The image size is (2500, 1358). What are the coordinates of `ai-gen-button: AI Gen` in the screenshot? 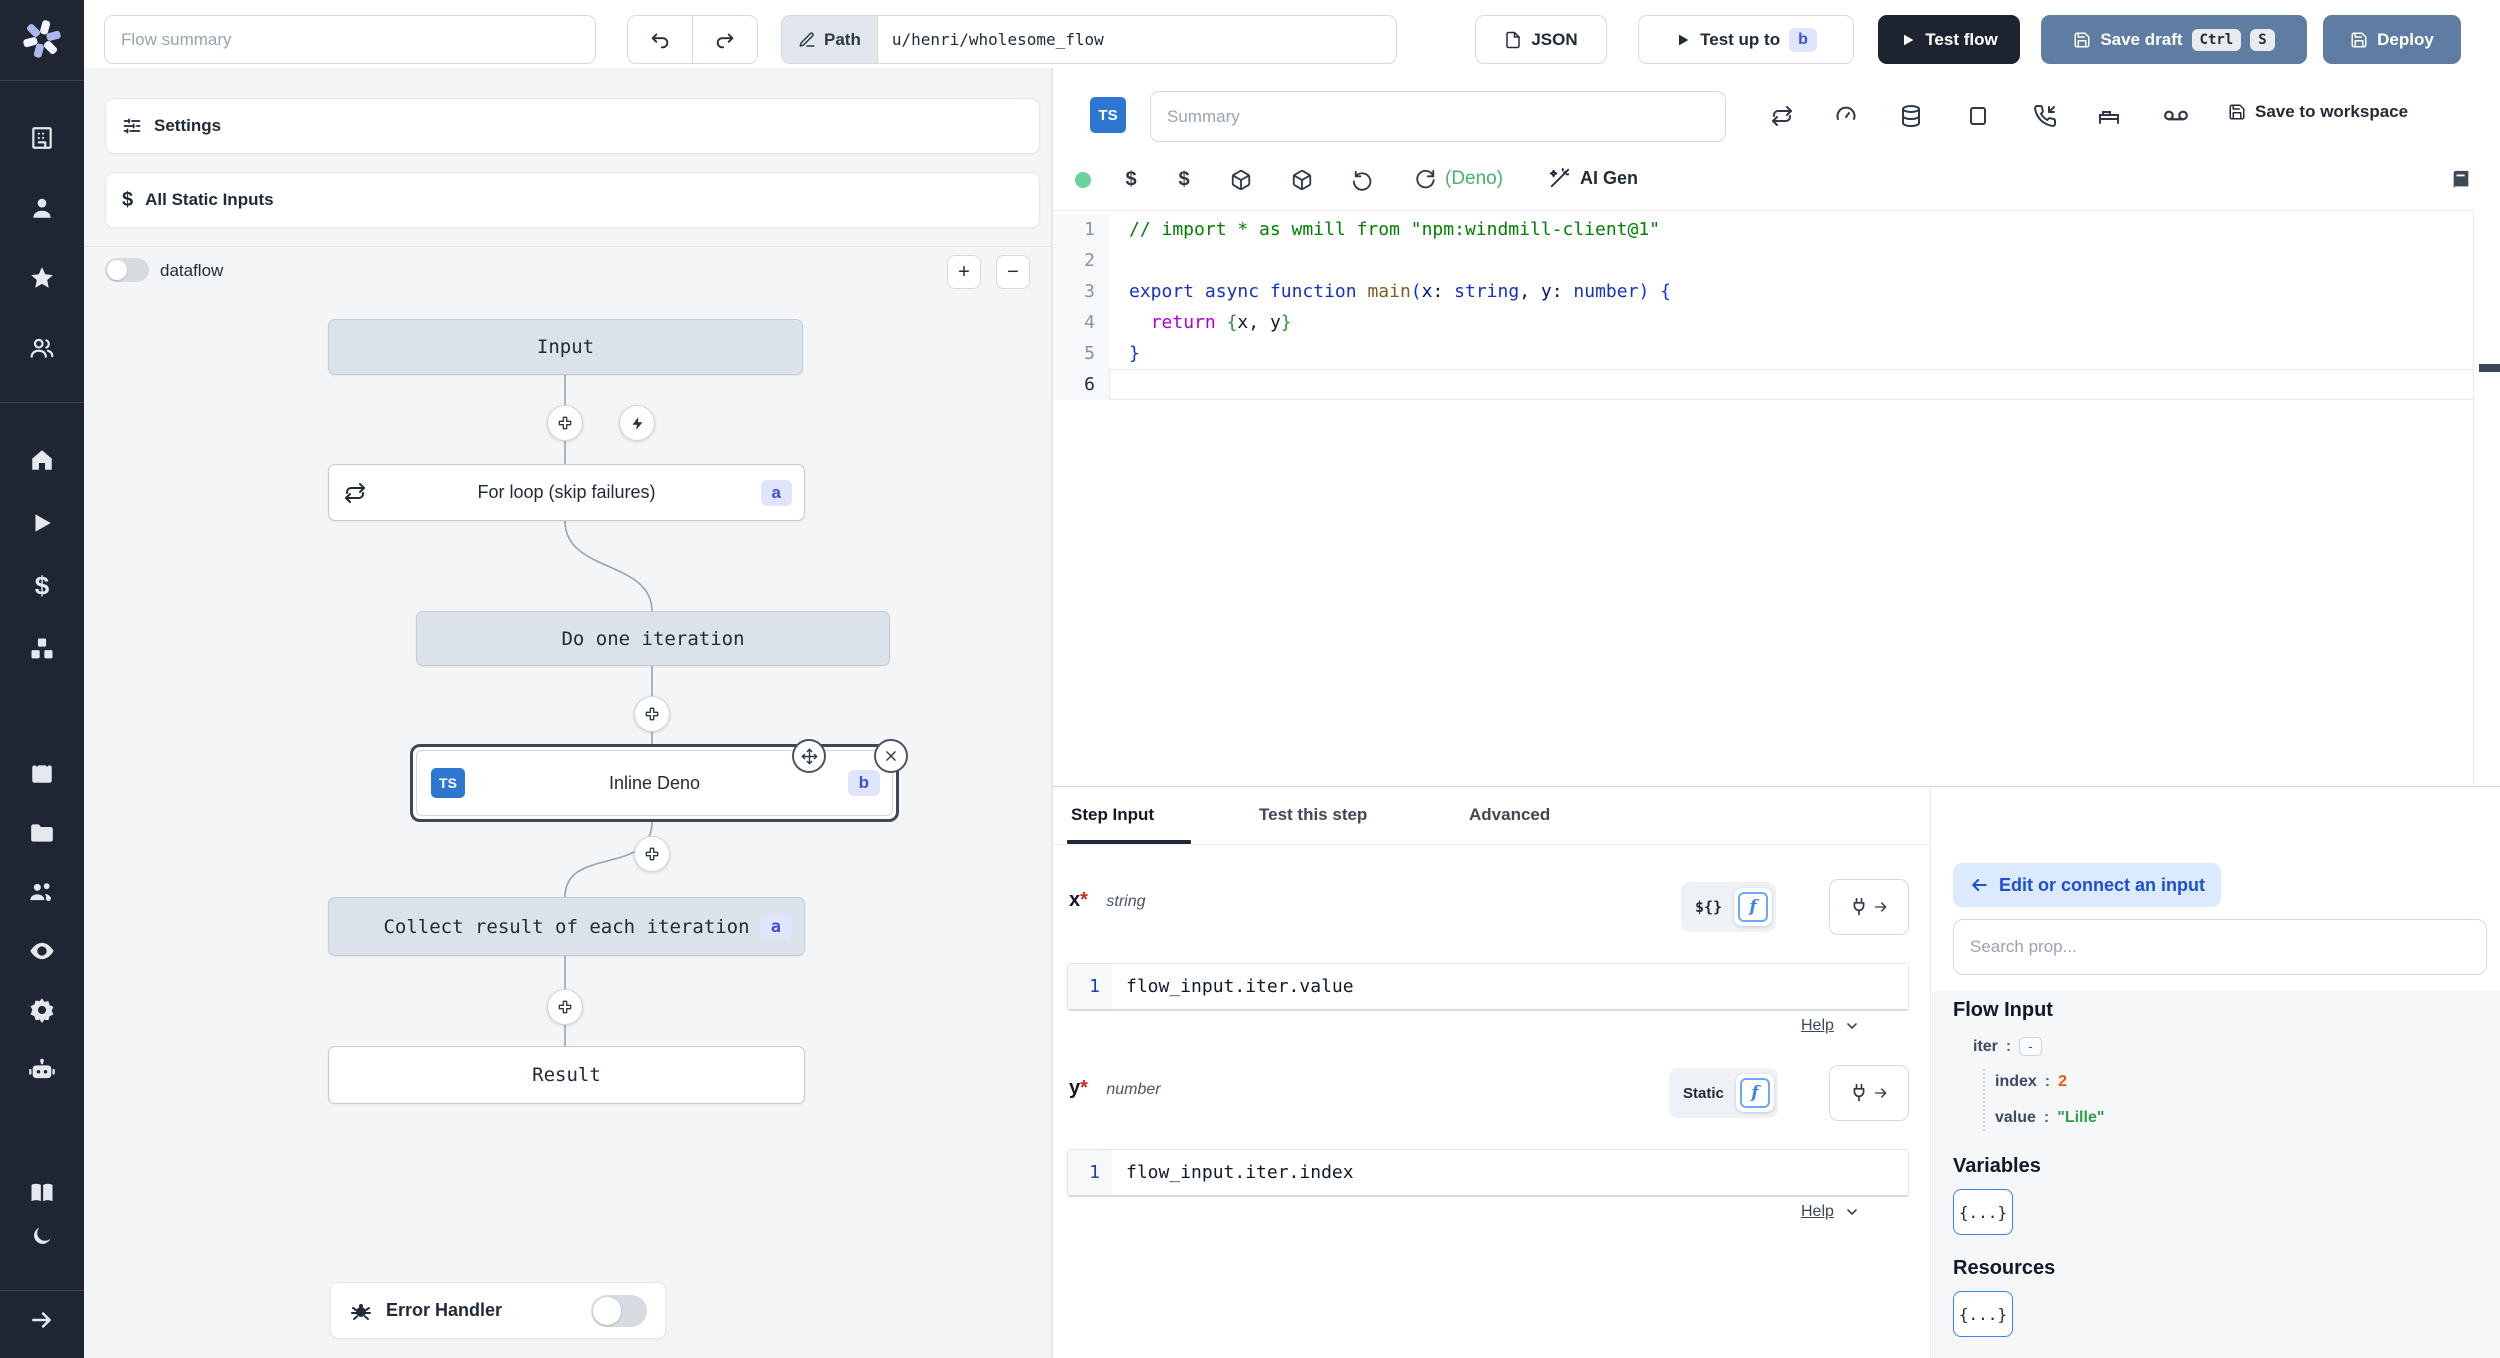 It's located at (1593, 178).